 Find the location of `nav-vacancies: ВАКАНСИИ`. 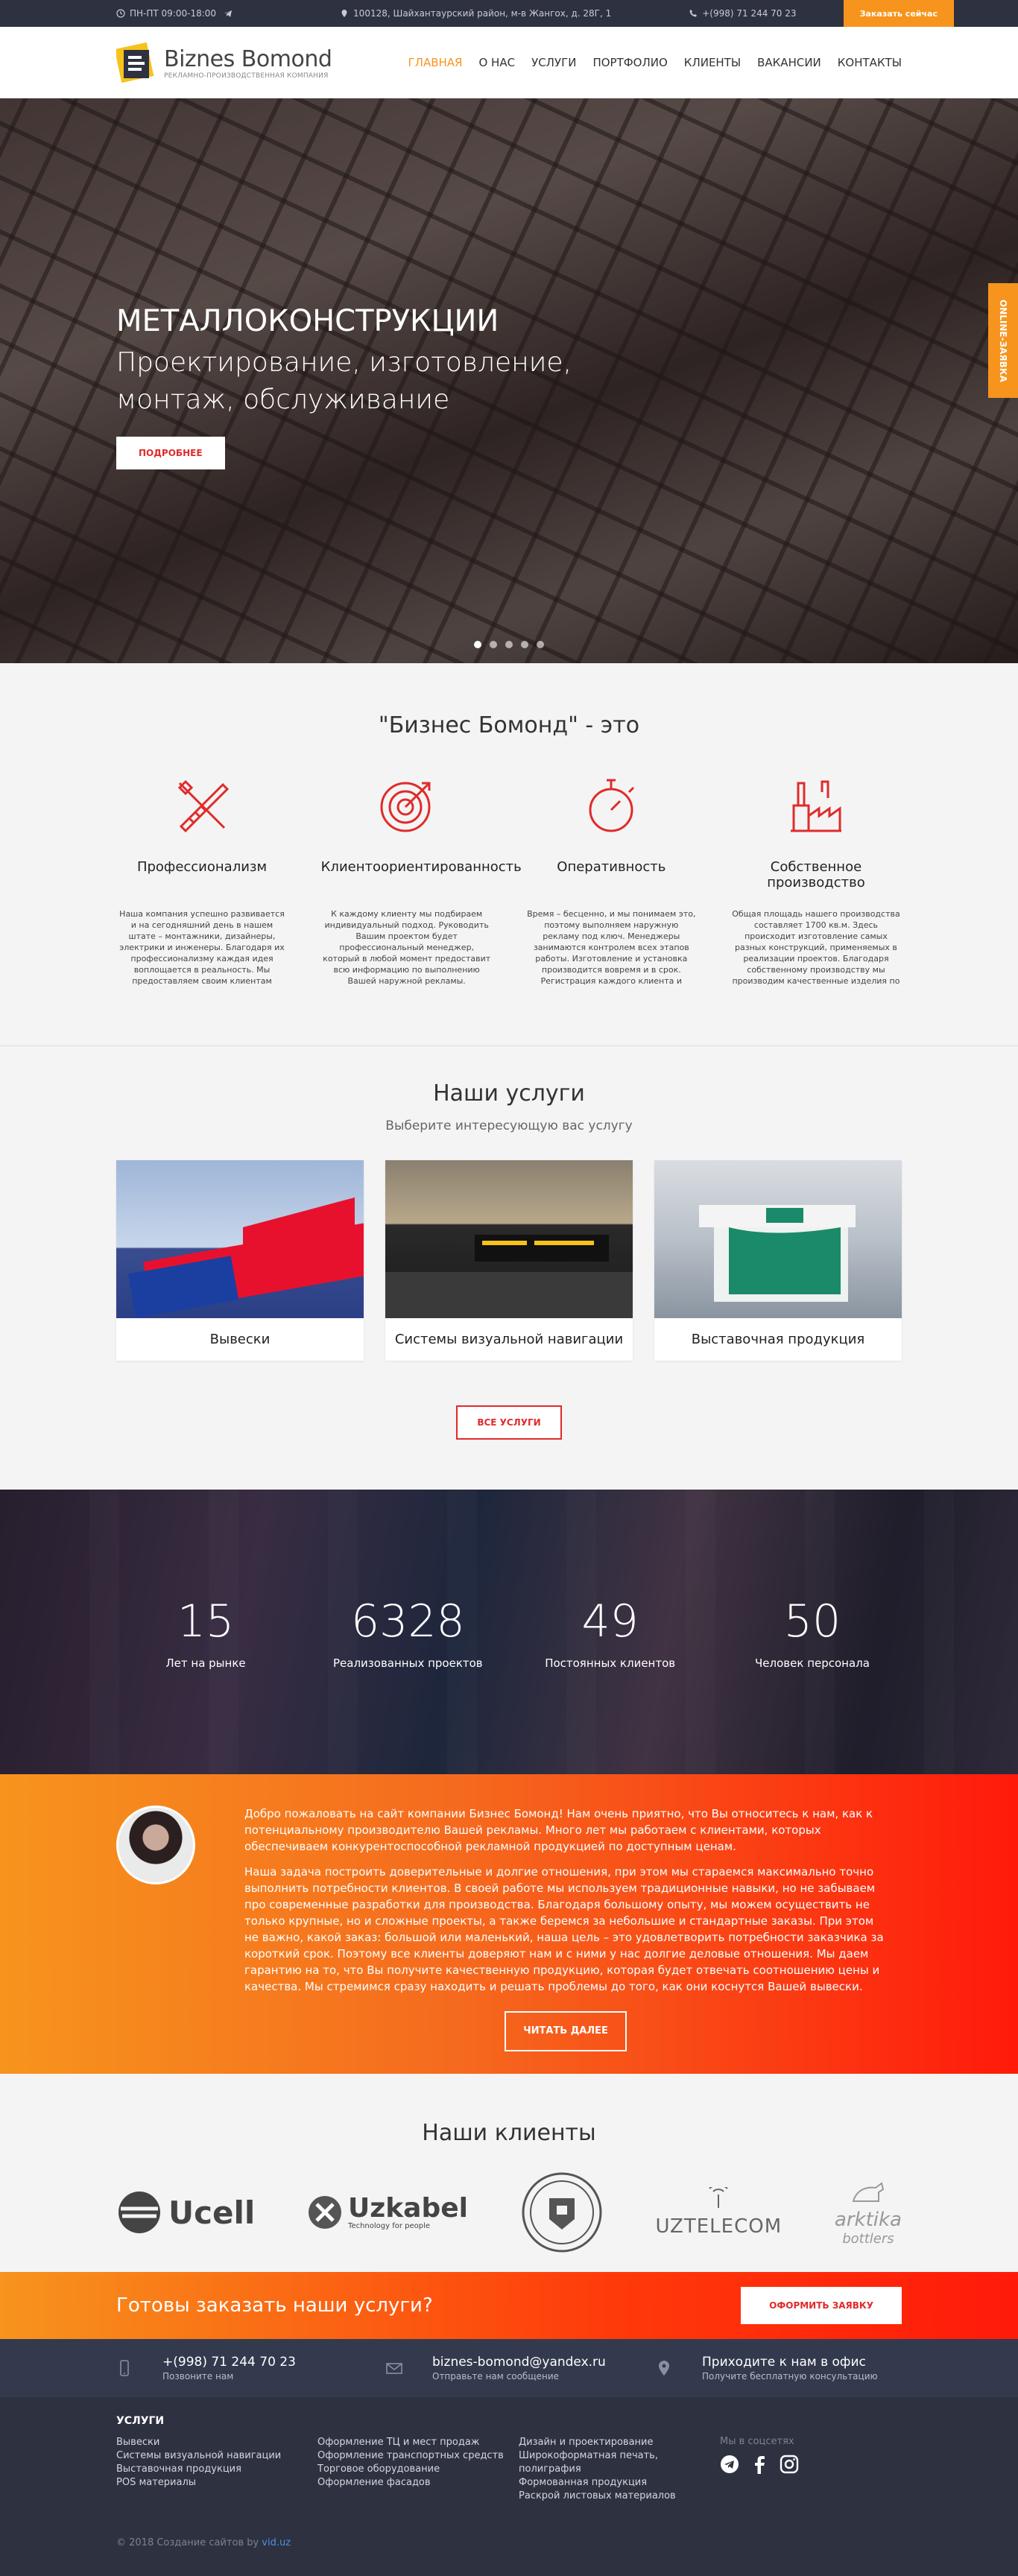

nav-vacancies: ВАКАНСИИ is located at coordinates (789, 62).